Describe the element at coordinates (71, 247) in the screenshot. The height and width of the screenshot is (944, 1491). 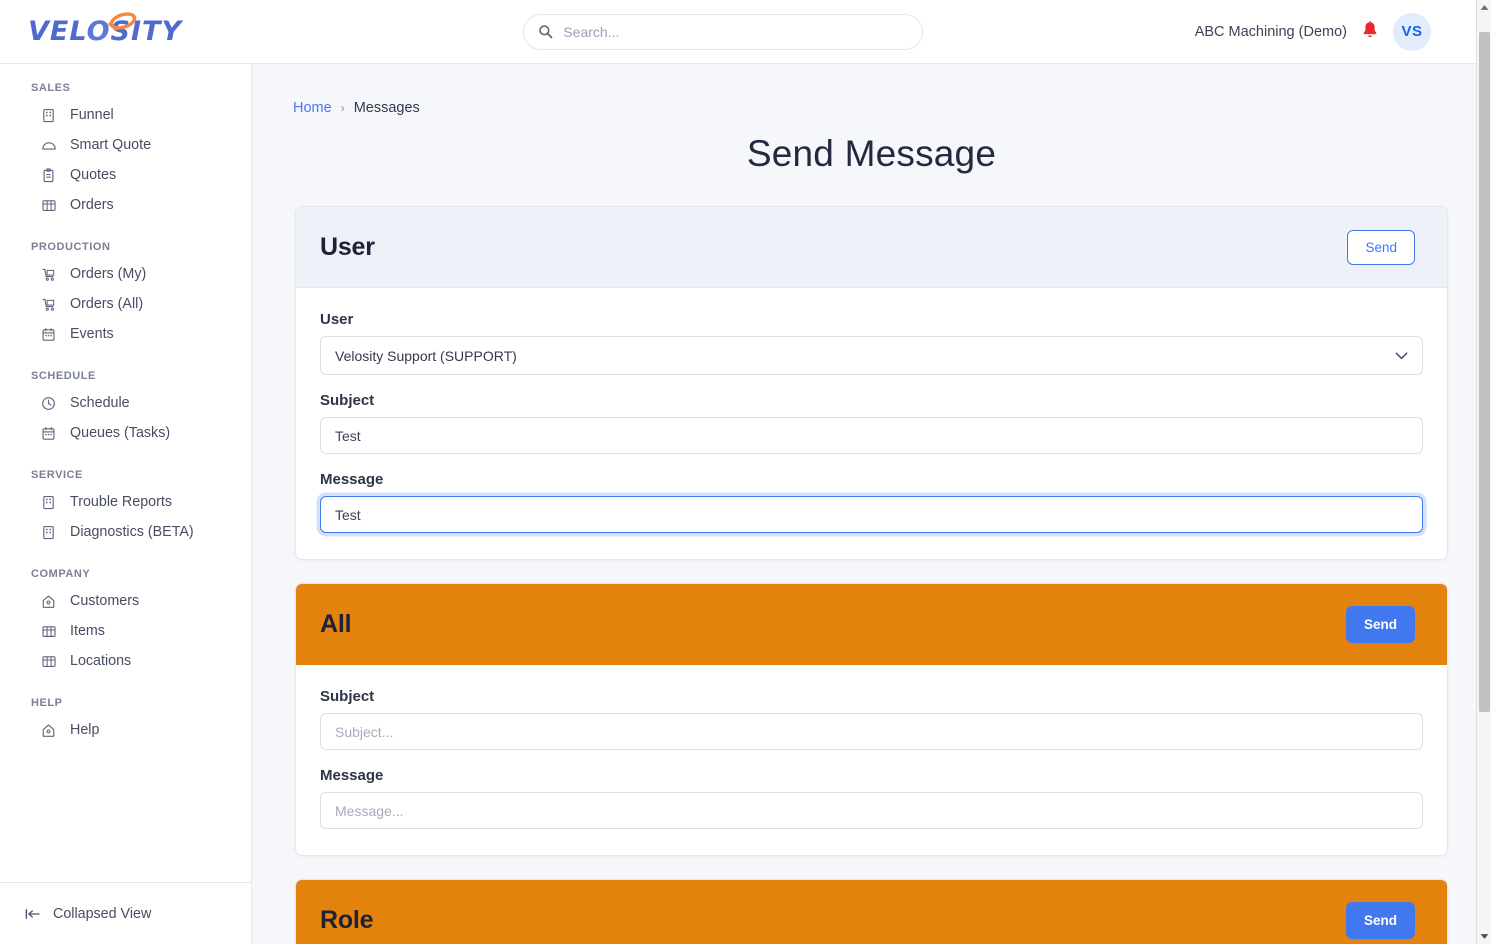
I see `section-title-production: PRODUCTION` at that location.